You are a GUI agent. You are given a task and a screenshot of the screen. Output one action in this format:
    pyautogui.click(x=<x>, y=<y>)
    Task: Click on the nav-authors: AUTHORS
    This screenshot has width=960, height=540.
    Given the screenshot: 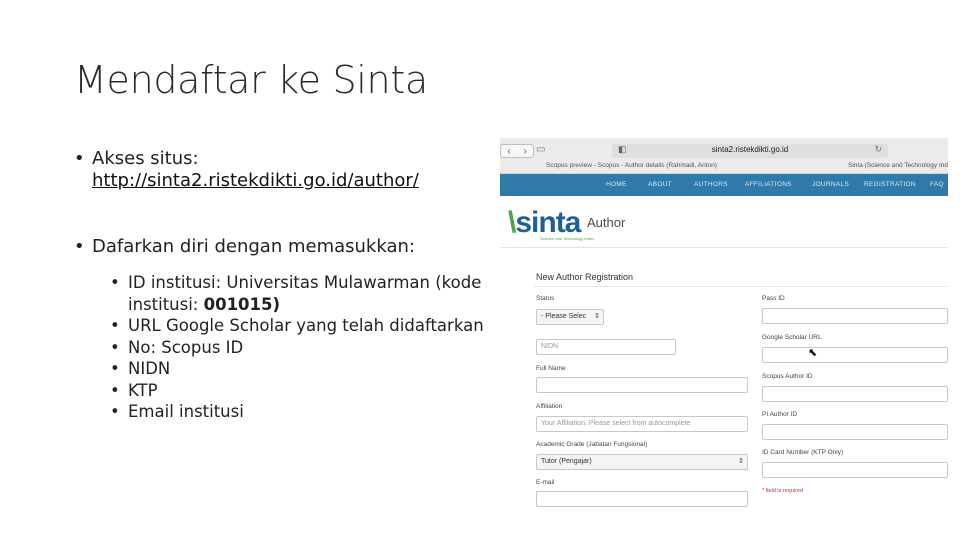 What is the action you would take?
    pyautogui.click(x=711, y=184)
    